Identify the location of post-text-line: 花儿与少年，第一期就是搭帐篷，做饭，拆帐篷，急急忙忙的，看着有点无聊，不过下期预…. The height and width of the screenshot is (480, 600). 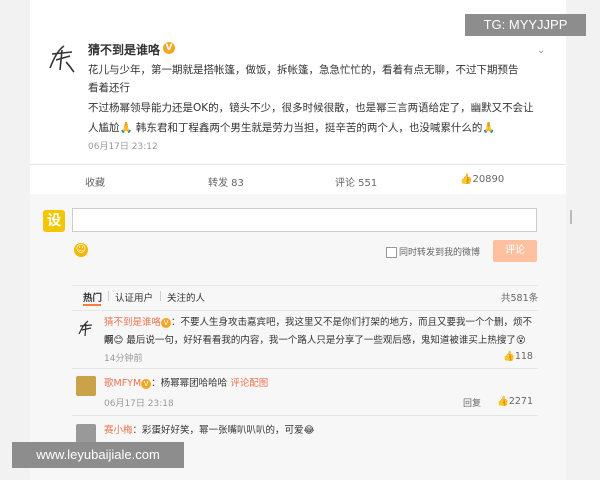
(303, 70).